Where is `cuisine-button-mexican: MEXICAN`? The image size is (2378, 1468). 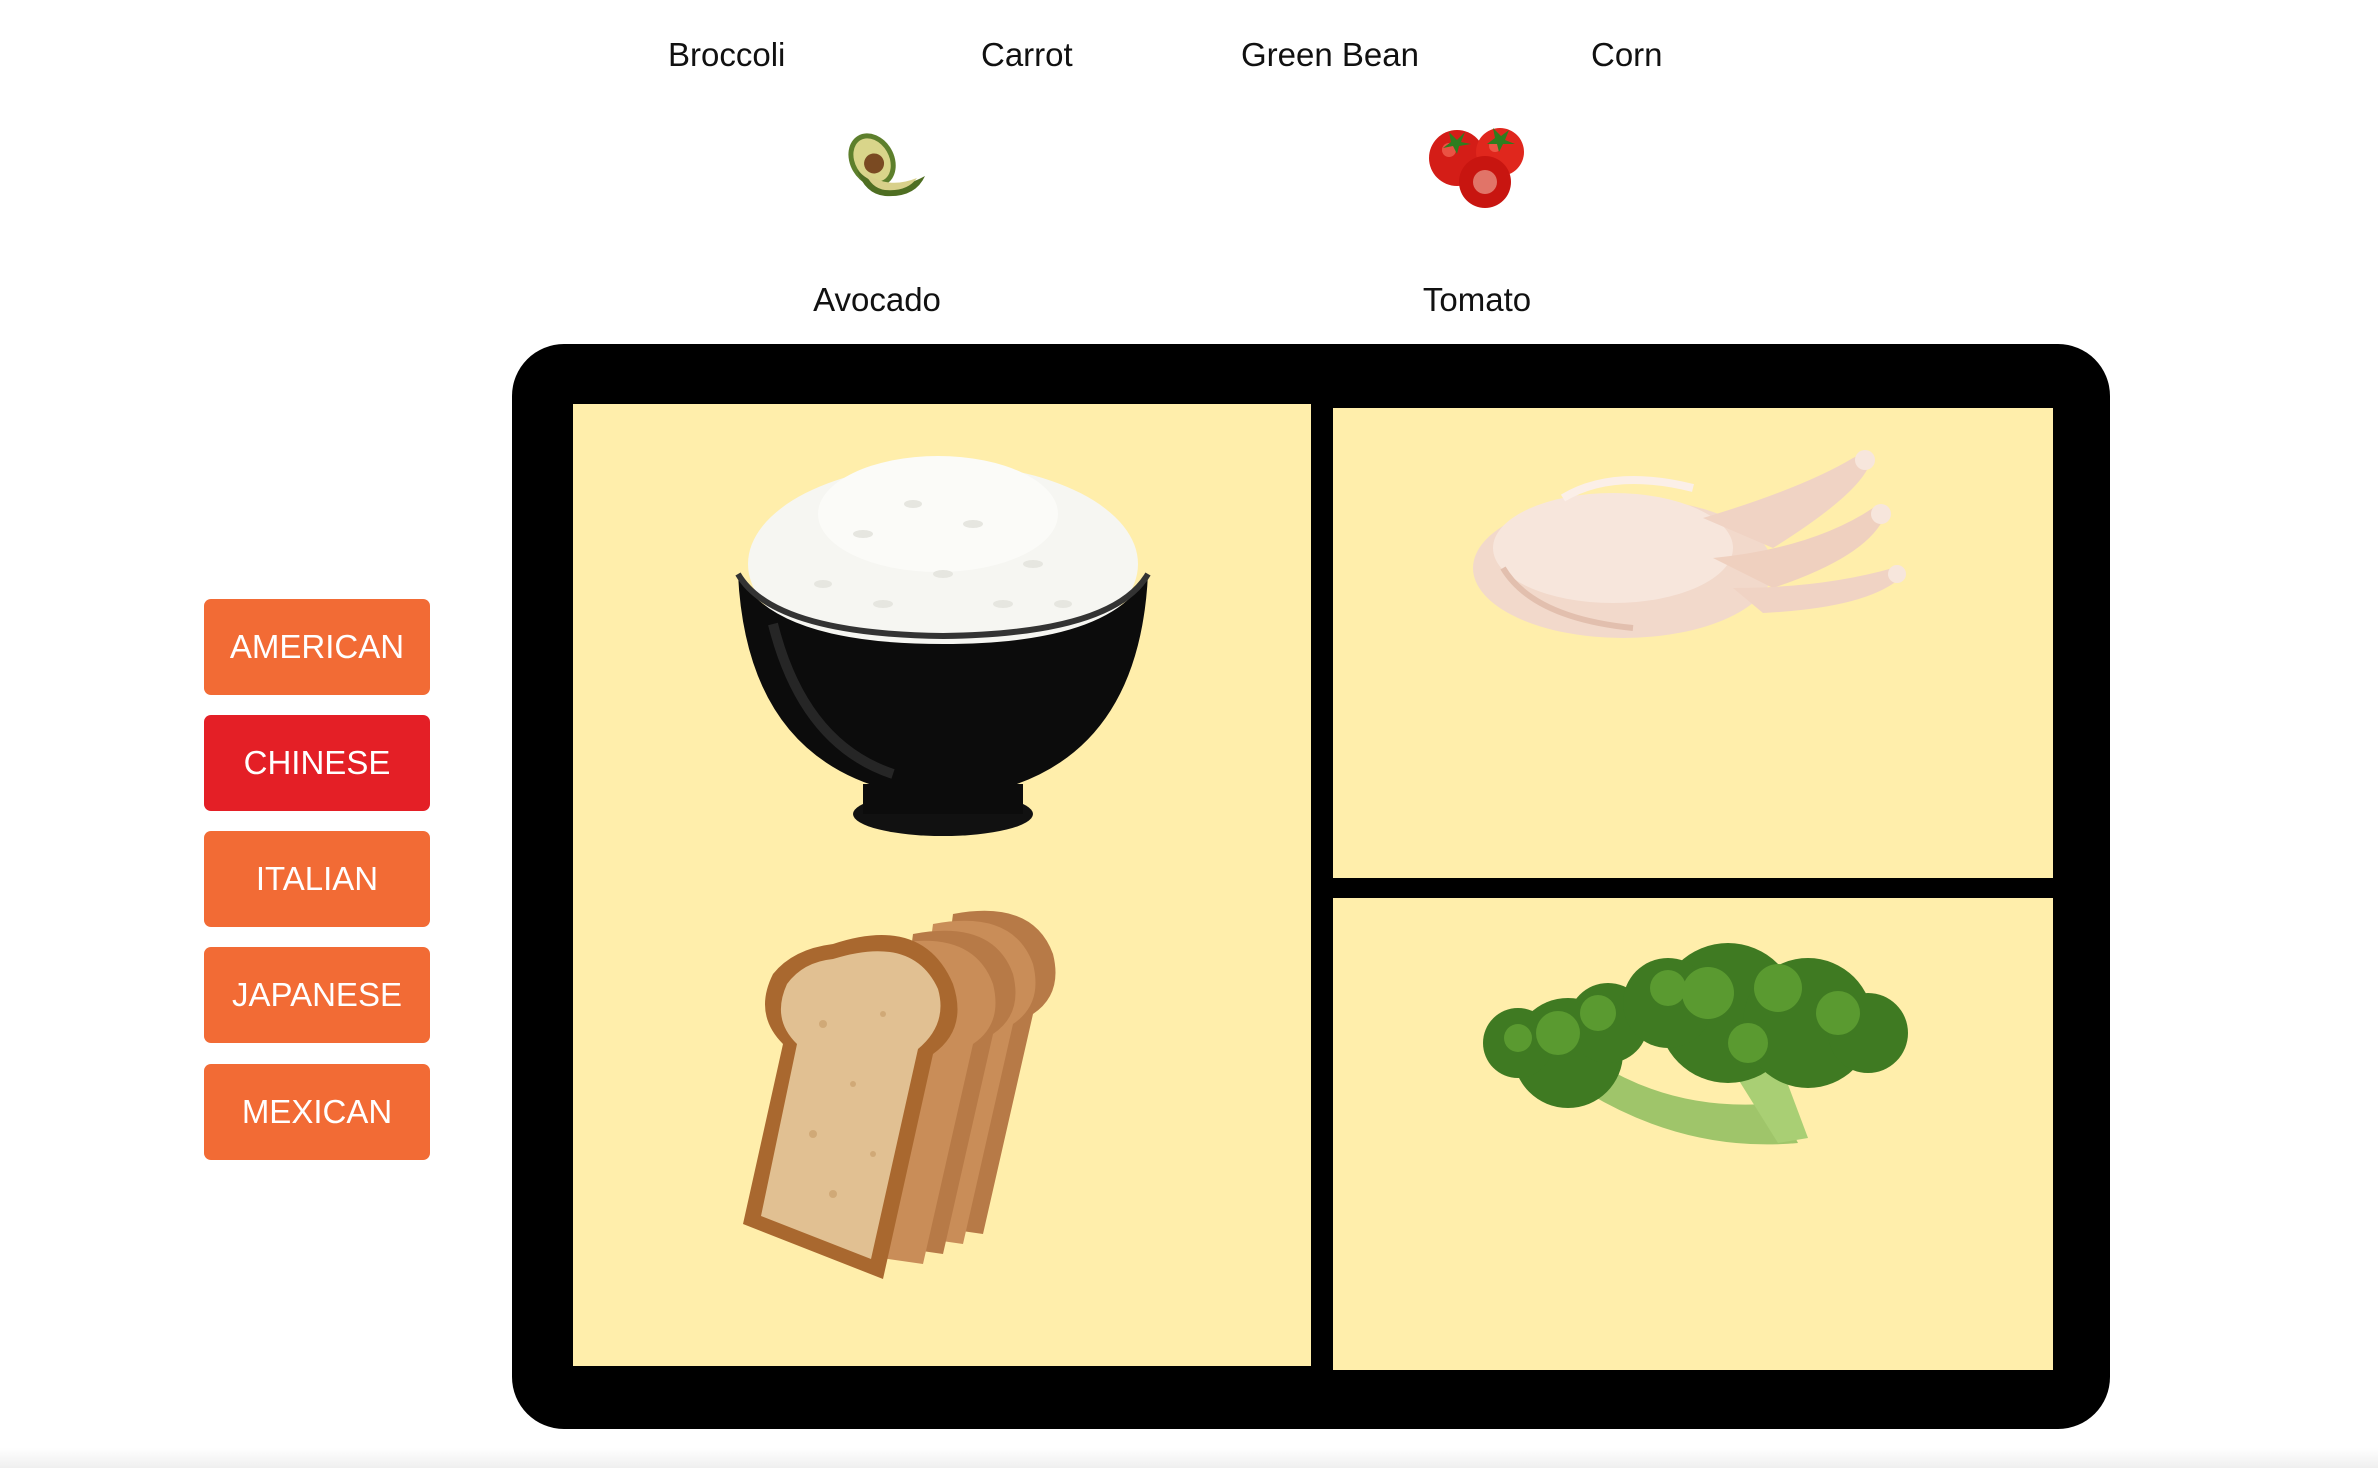
cuisine-button-mexican: MEXICAN is located at coordinates (317, 1112).